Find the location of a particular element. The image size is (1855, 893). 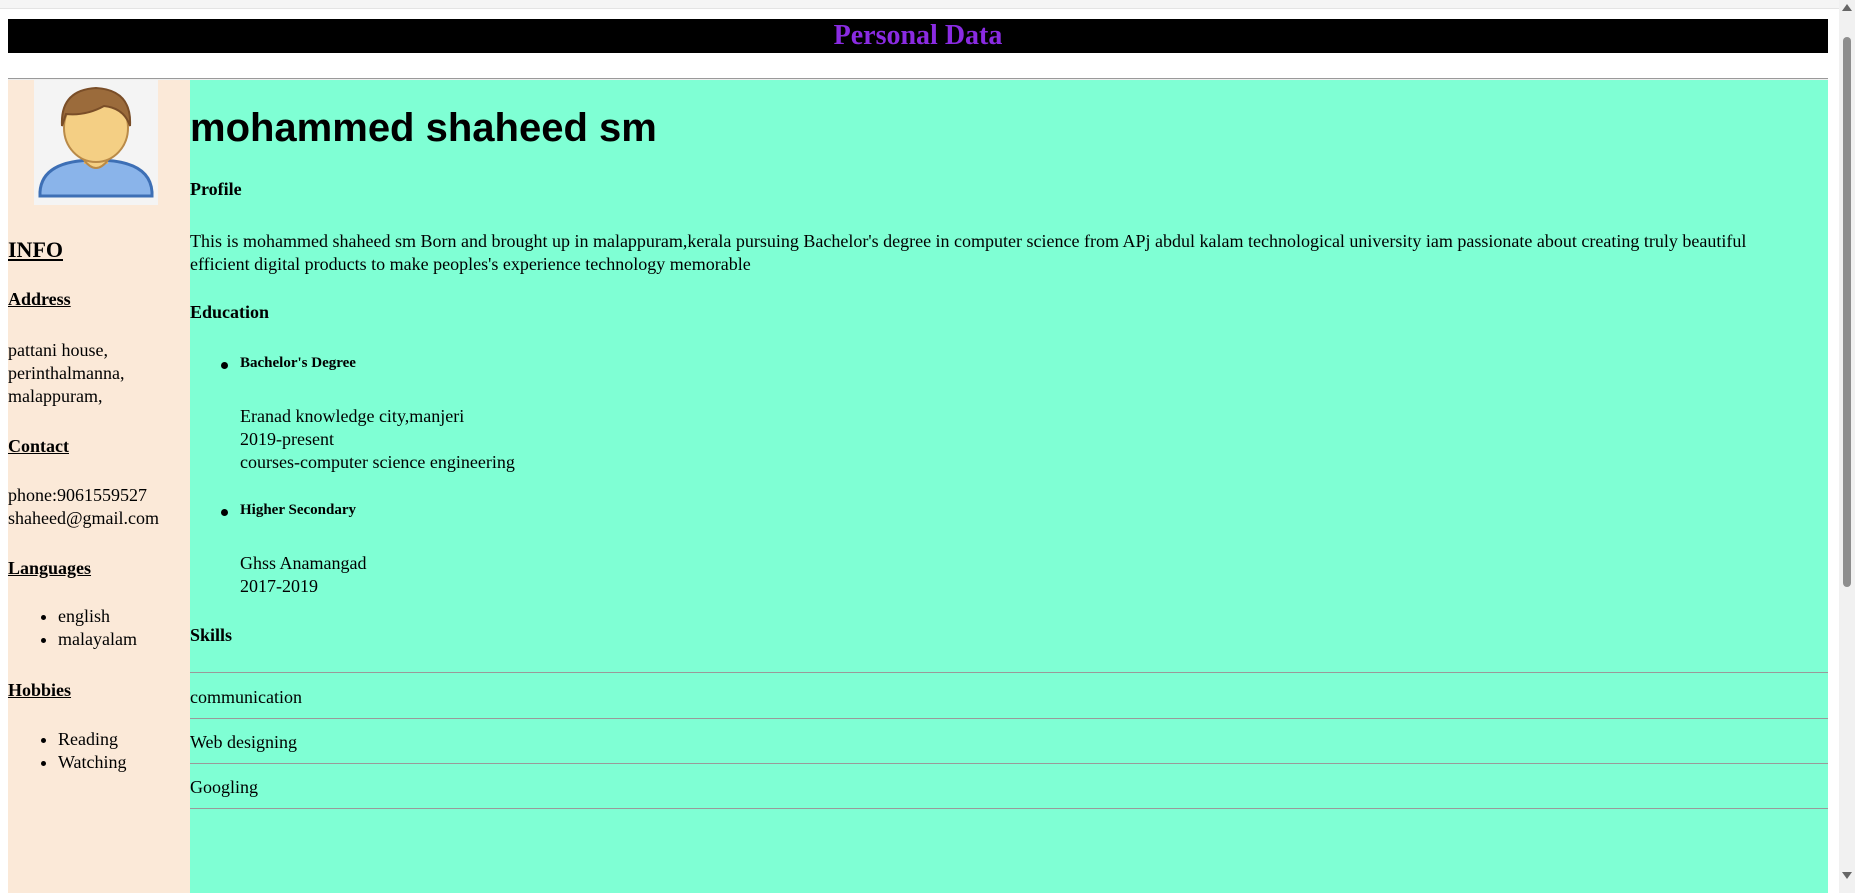

address-heading: Address is located at coordinates (39, 299).